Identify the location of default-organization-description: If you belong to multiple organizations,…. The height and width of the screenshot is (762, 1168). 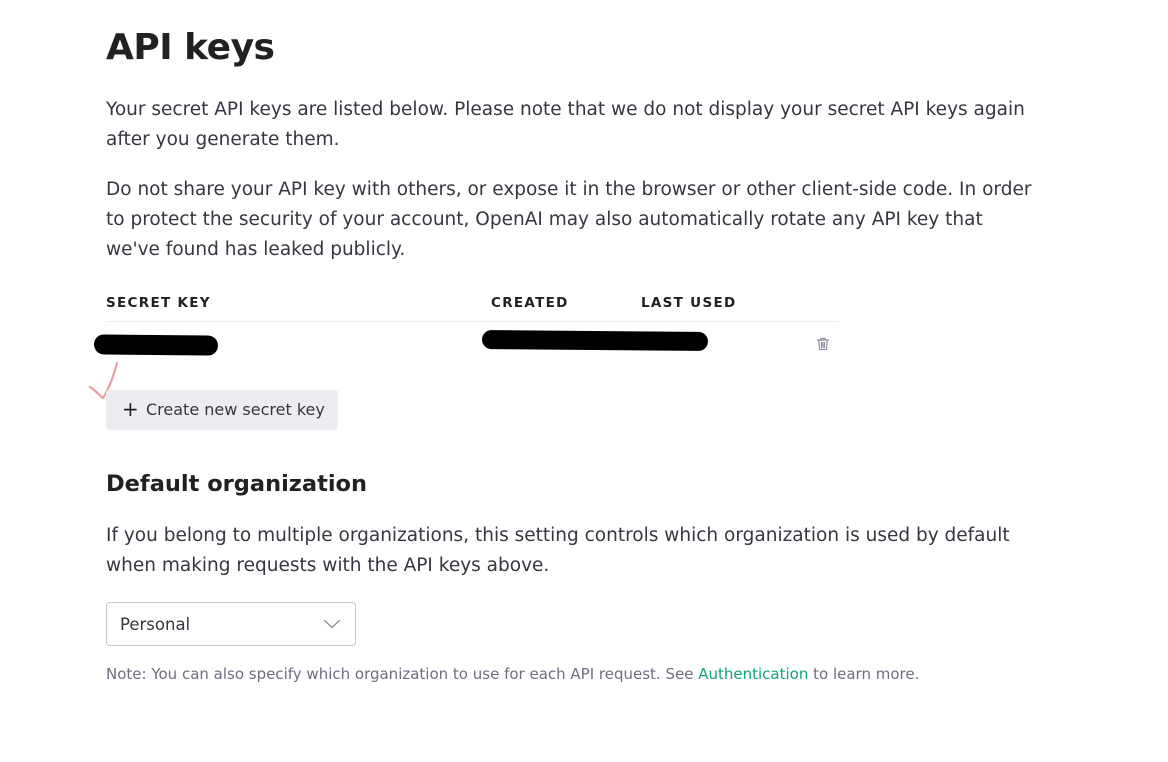
(558, 550).